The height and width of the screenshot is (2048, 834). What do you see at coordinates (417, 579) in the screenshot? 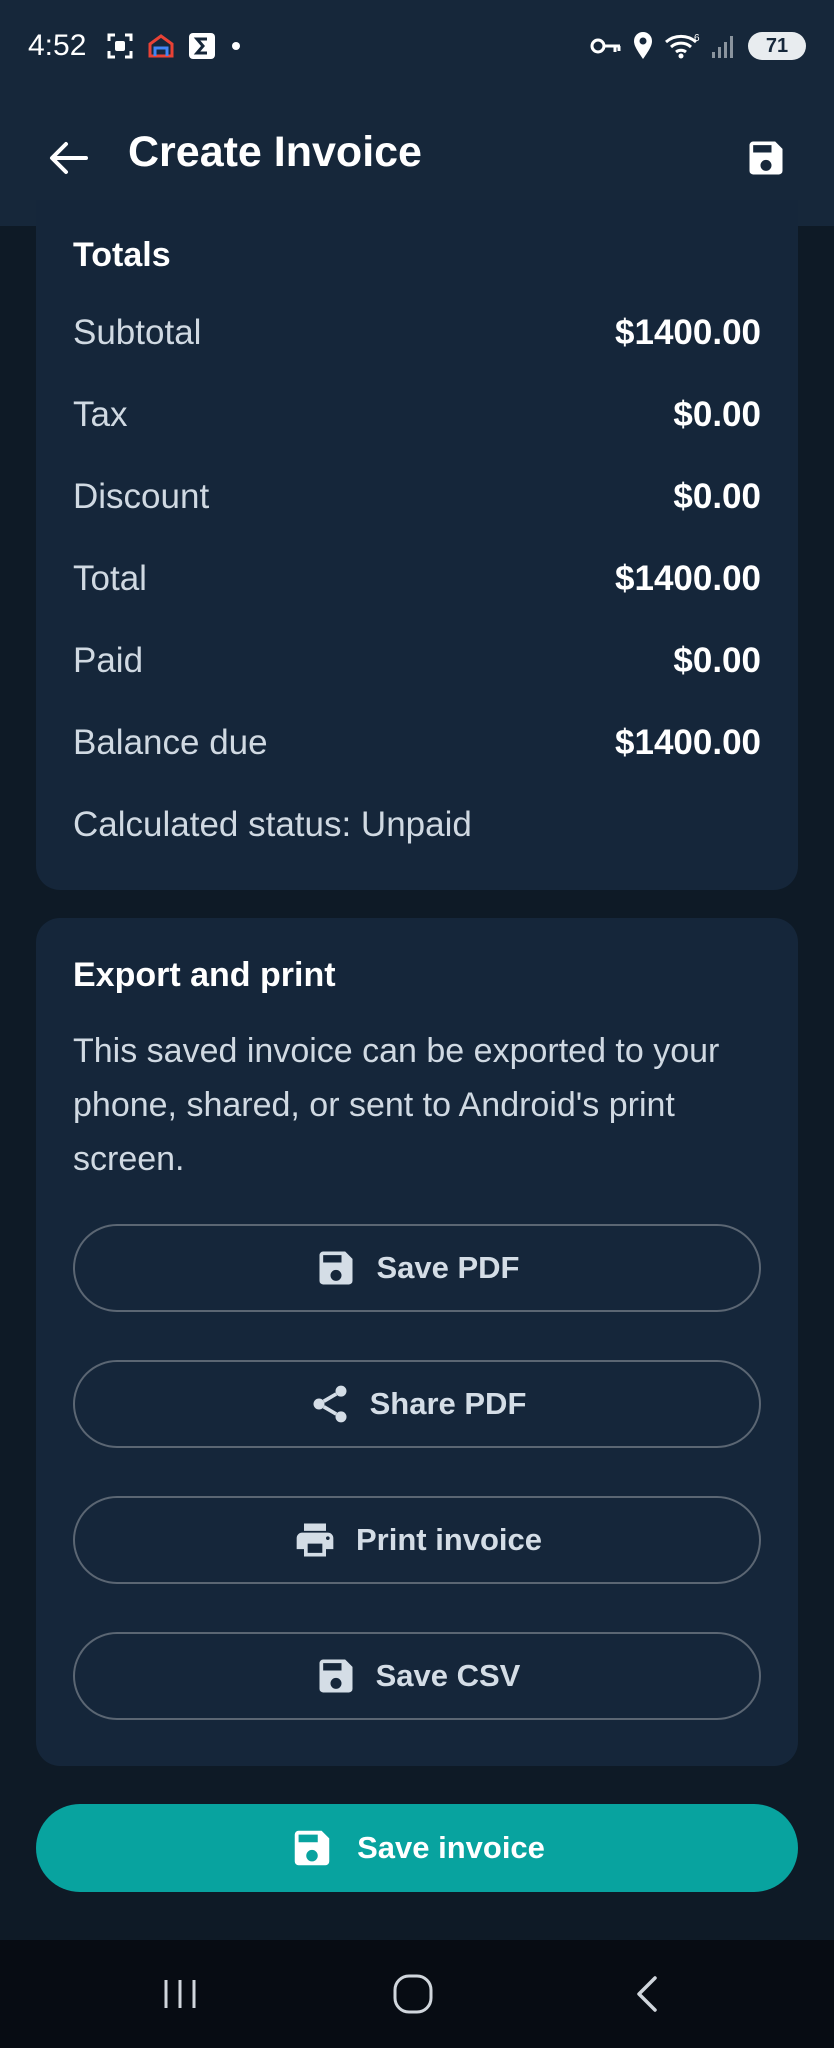
I see `total-row: Total $1400.00` at bounding box center [417, 579].